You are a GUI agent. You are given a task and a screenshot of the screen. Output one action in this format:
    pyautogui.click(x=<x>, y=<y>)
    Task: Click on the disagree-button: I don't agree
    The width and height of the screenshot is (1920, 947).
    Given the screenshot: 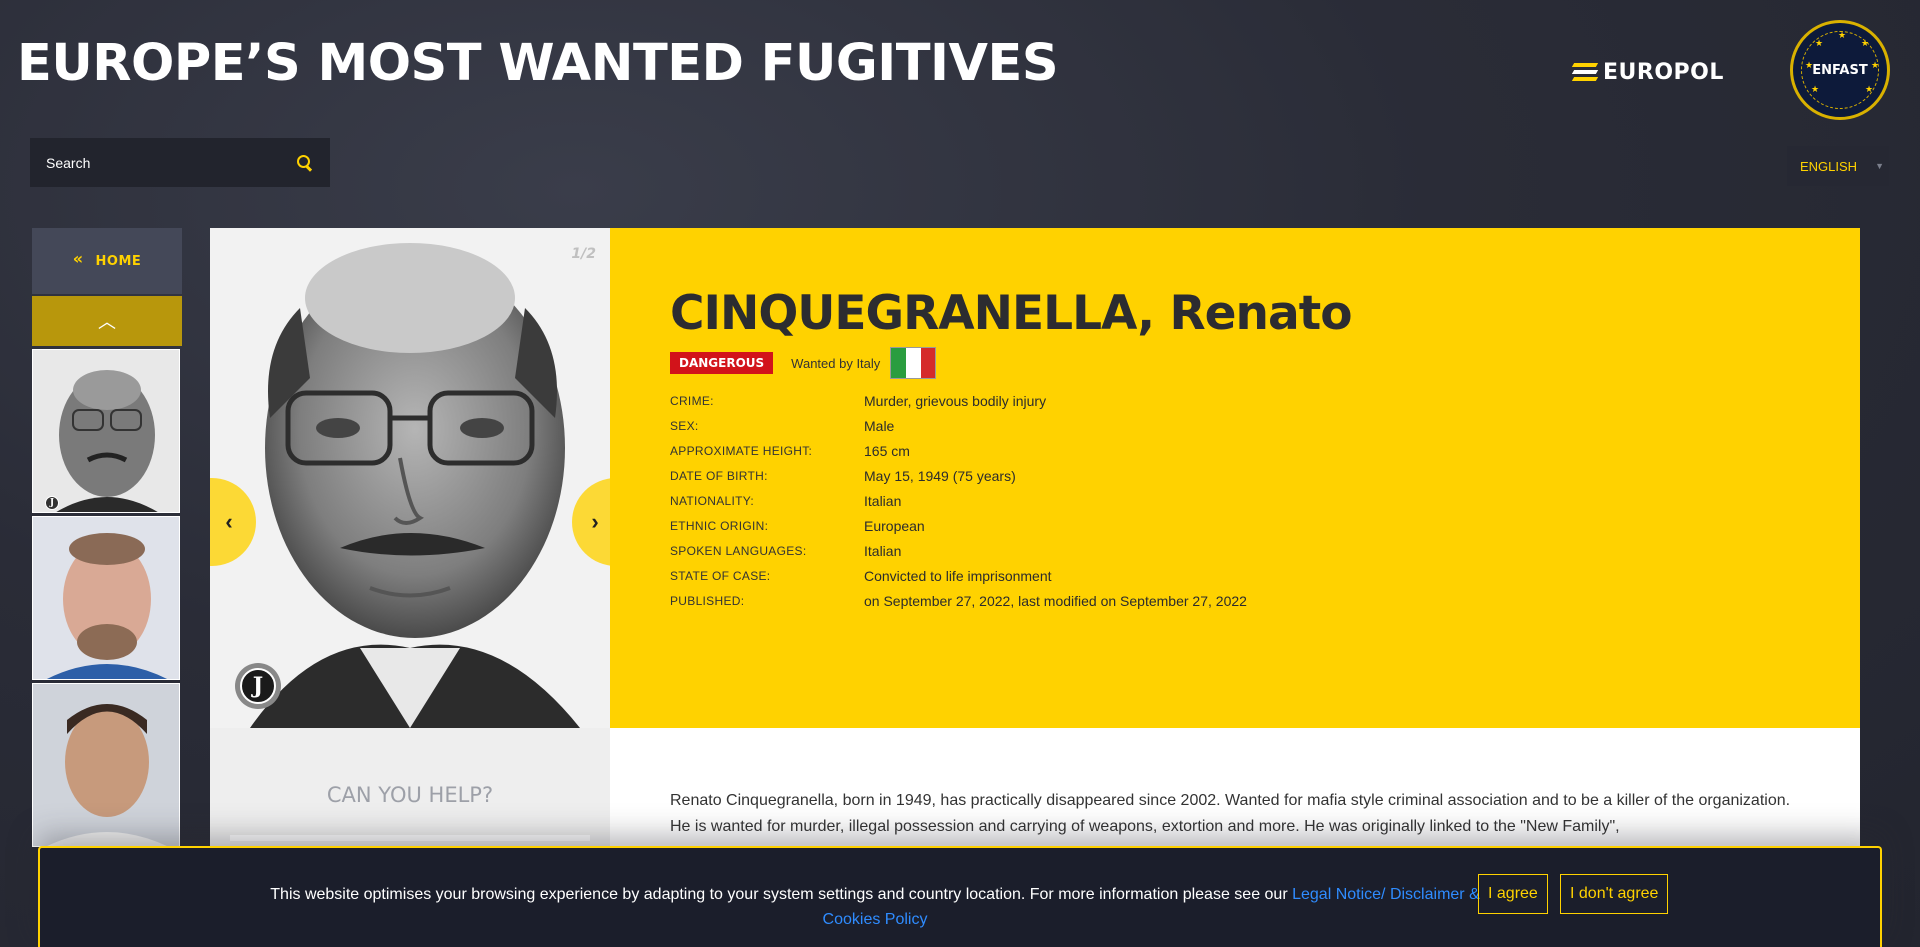 What is the action you would take?
    pyautogui.click(x=1614, y=894)
    